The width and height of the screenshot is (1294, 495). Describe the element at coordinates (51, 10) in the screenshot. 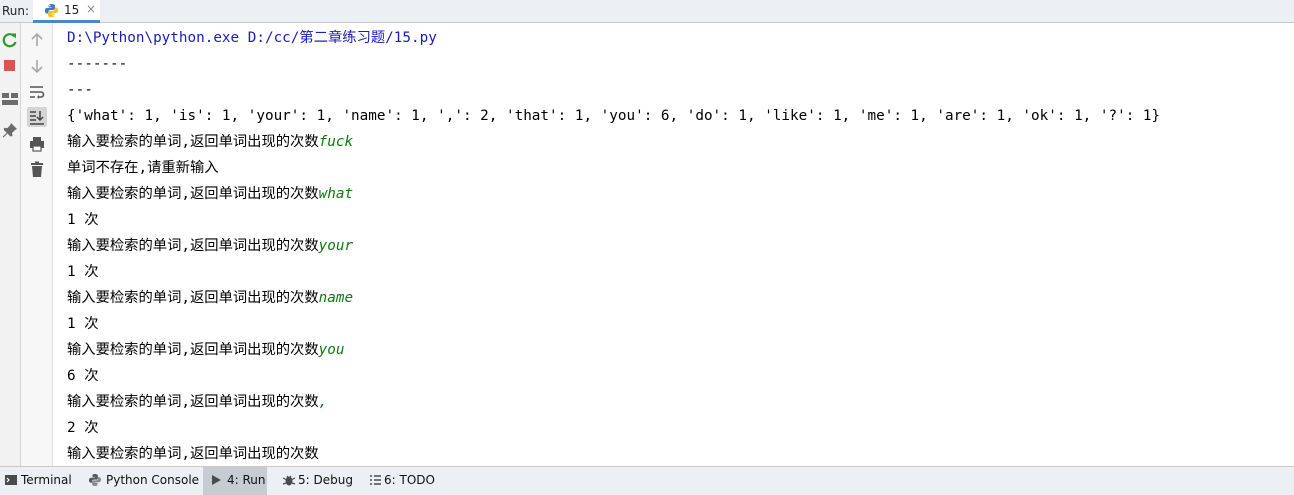

I see `python-icon` at that location.